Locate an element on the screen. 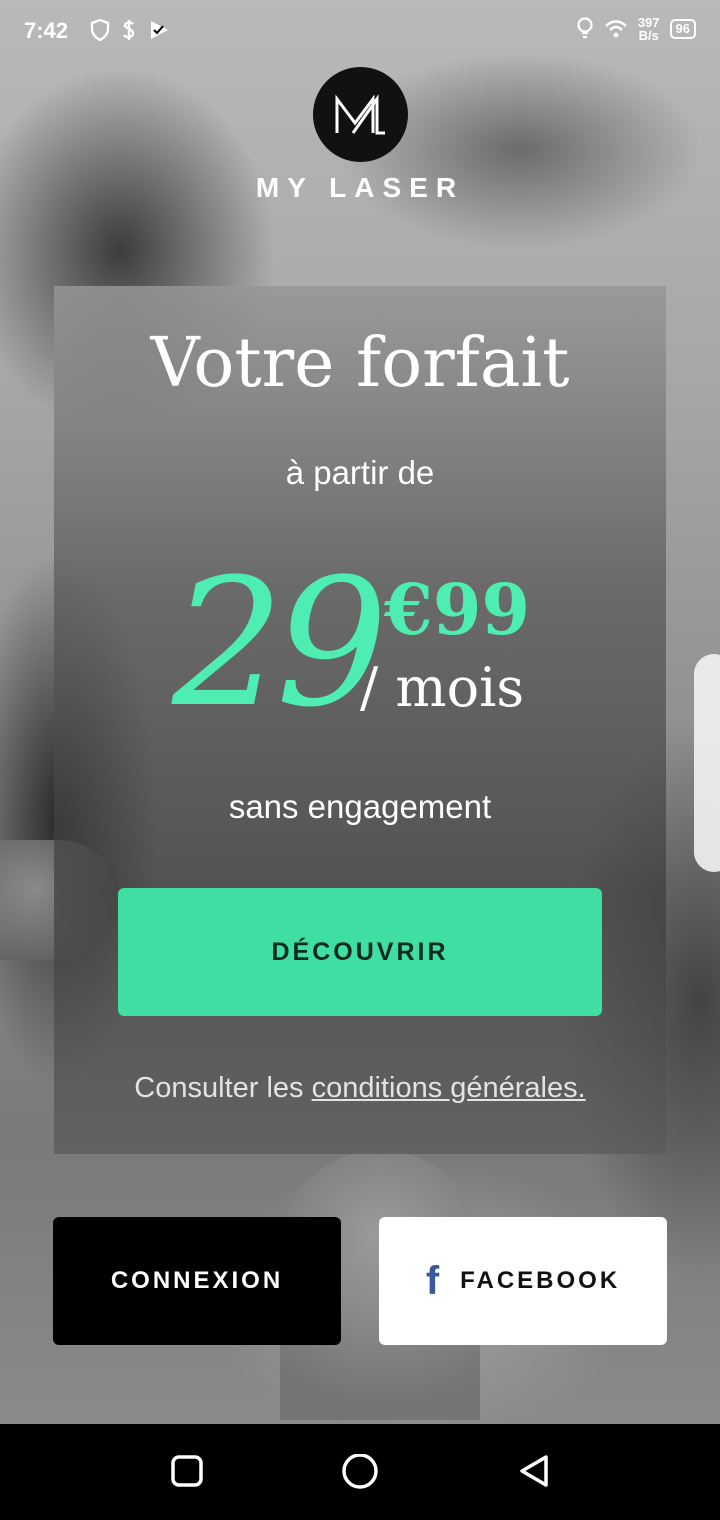  home-icon is located at coordinates (360, 1473).